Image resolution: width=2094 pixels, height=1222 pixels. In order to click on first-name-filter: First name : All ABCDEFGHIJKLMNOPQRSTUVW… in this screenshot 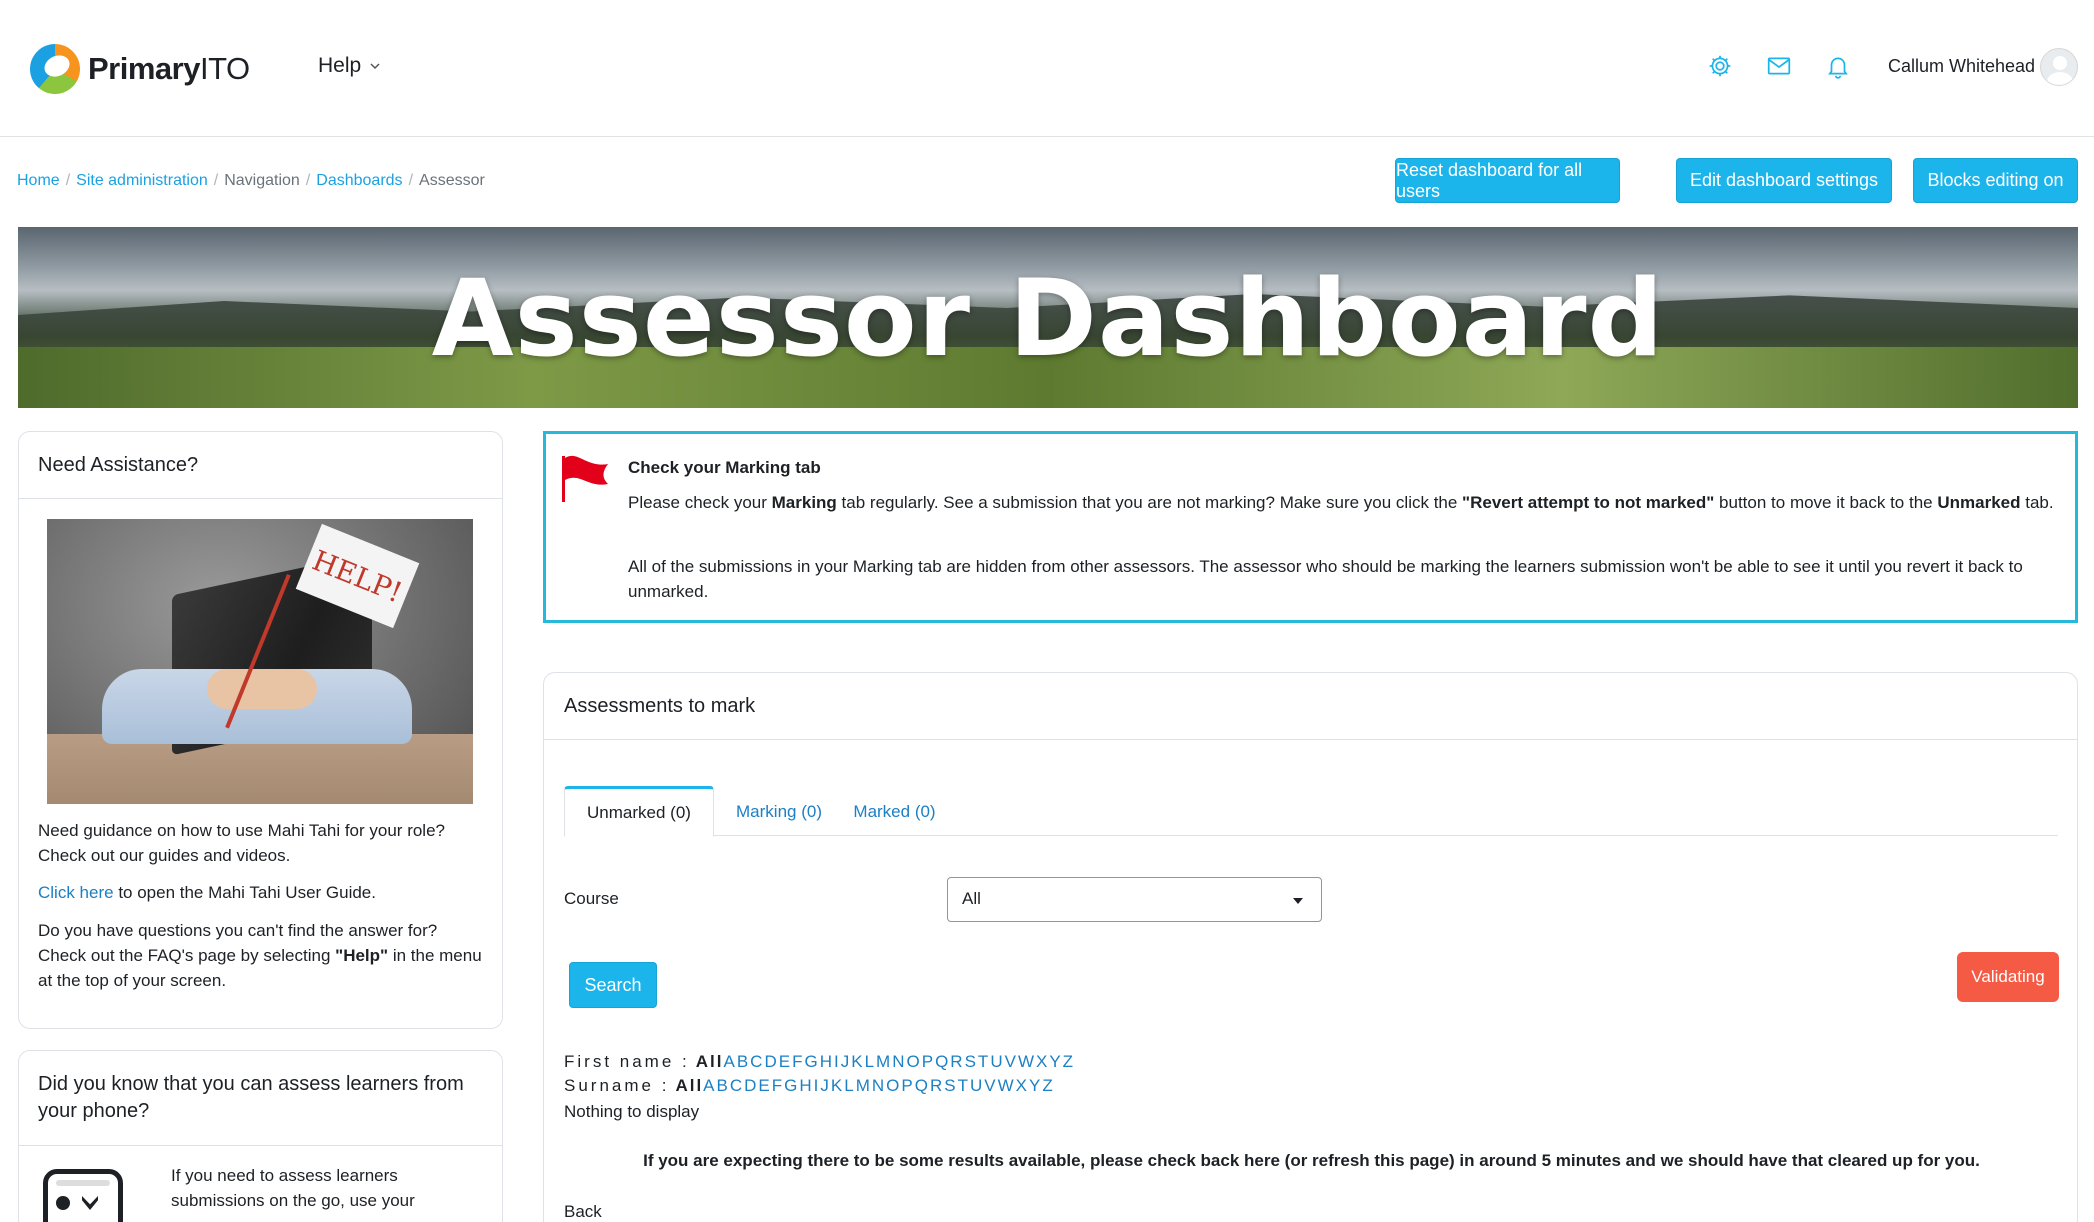, I will do `click(819, 1062)`.